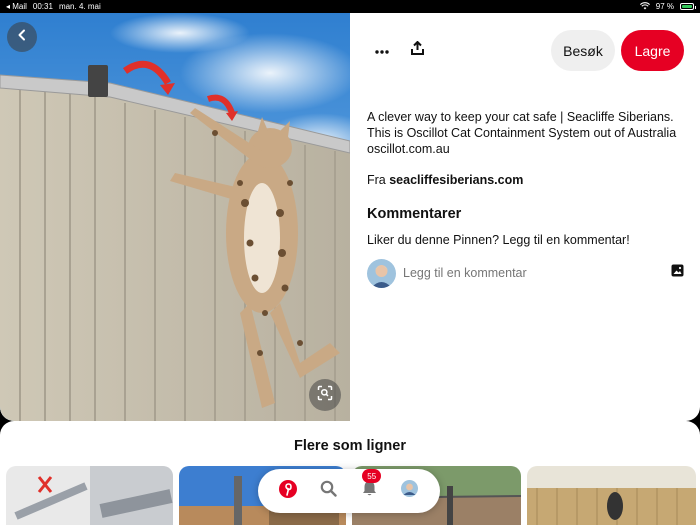 Image resolution: width=700 pixels, height=525 pixels. I want to click on nav-search, so click(329, 491).